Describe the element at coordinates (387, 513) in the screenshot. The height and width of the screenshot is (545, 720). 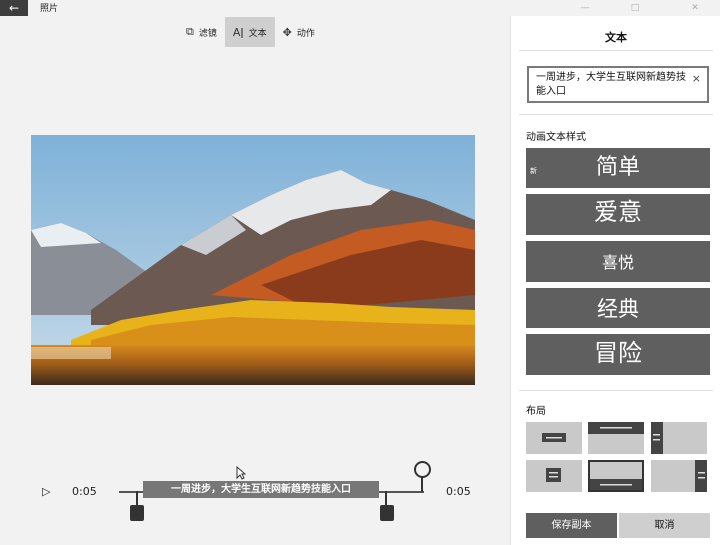
I see `end-trim-handle` at that location.